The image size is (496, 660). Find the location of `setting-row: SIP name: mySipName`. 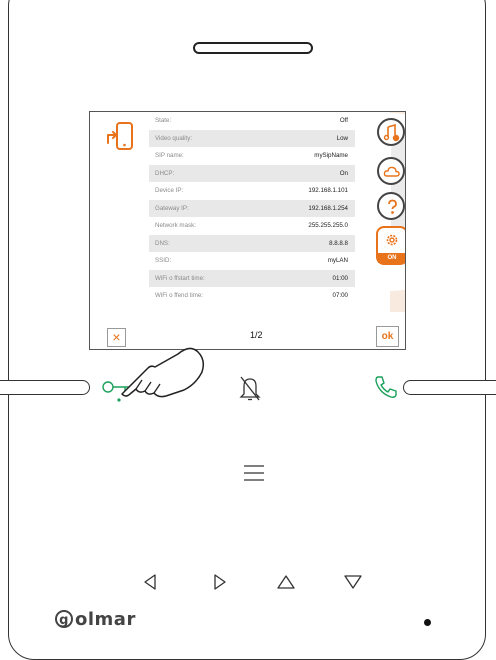

setting-row: SIP name: mySipName is located at coordinates (252, 156).